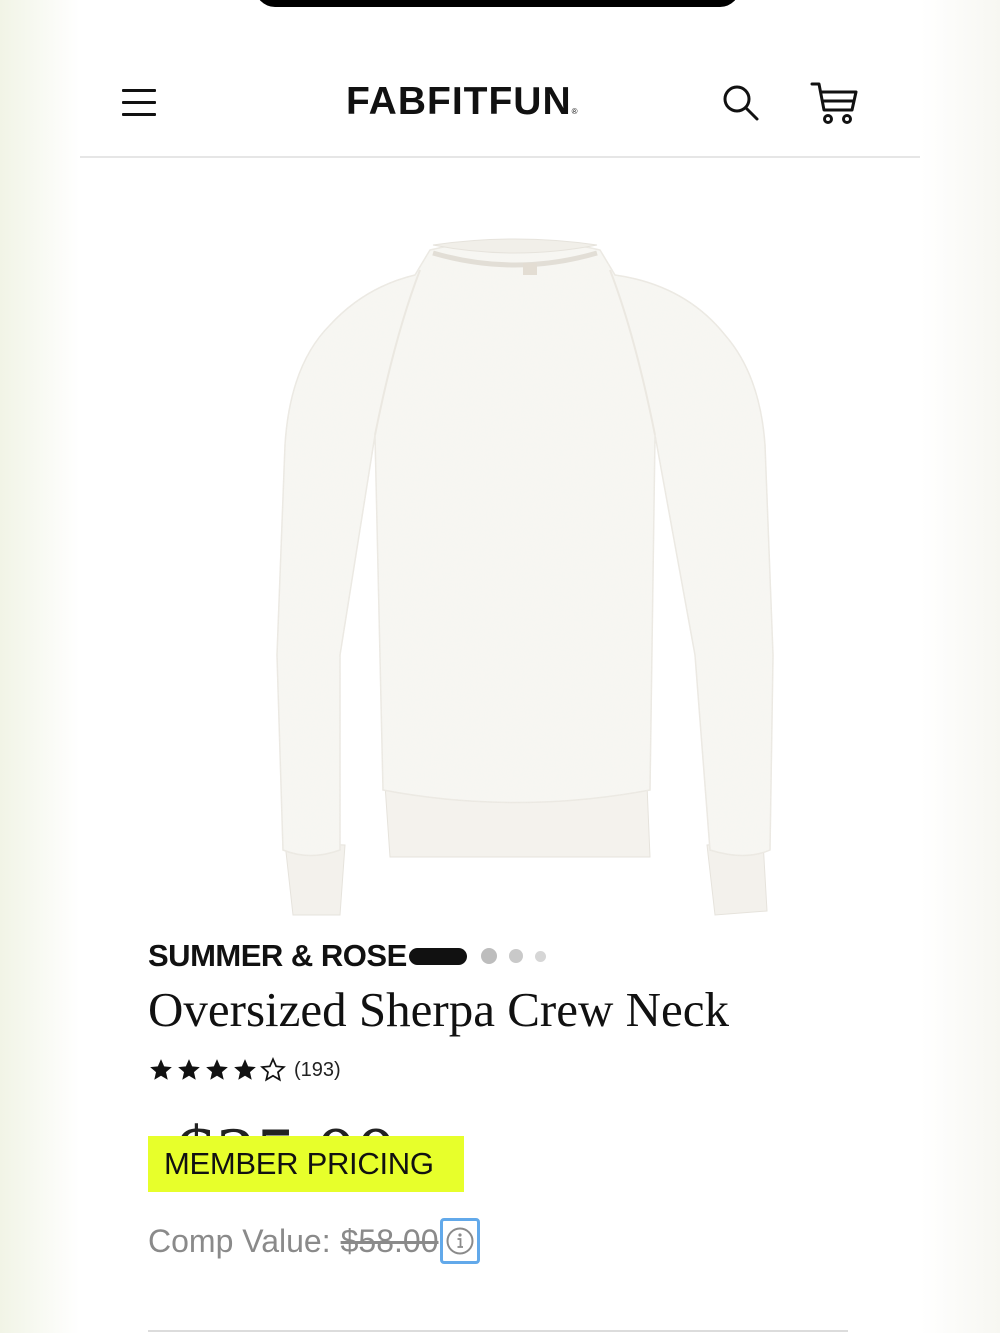 Image resolution: width=1000 pixels, height=1333 pixels. What do you see at coordinates (277, 956) in the screenshot?
I see `brand-name: SUMMER & ROSE` at bounding box center [277, 956].